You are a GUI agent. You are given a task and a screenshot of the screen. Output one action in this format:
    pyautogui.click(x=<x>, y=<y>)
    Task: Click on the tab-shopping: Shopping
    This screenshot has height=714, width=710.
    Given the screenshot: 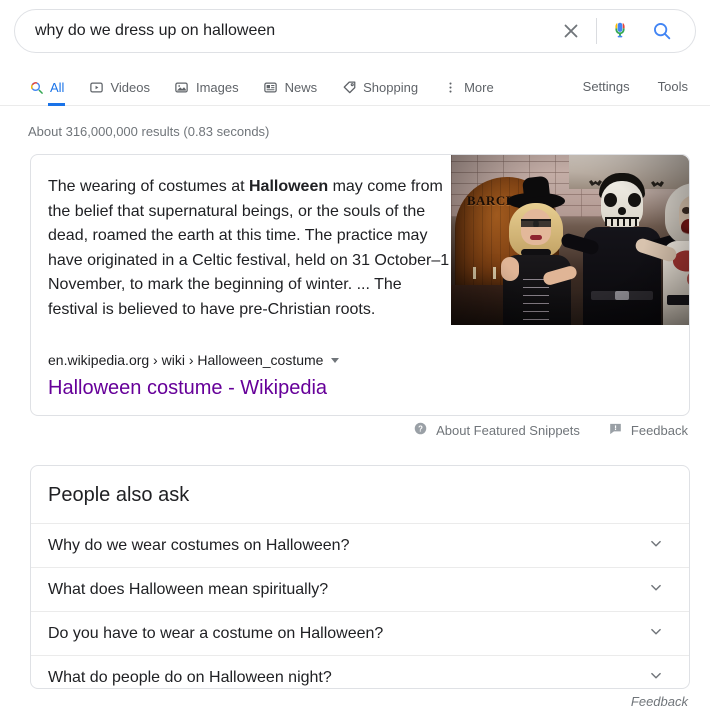 What is the action you would take?
    pyautogui.click(x=379, y=87)
    